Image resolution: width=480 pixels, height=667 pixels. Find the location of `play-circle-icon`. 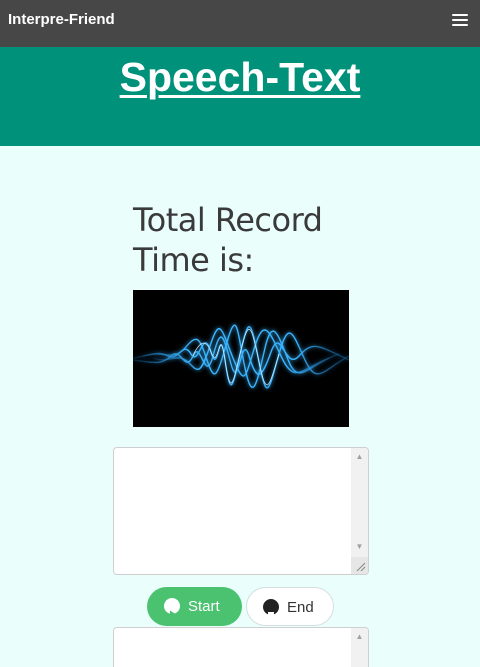

play-circle-icon is located at coordinates (172, 608).